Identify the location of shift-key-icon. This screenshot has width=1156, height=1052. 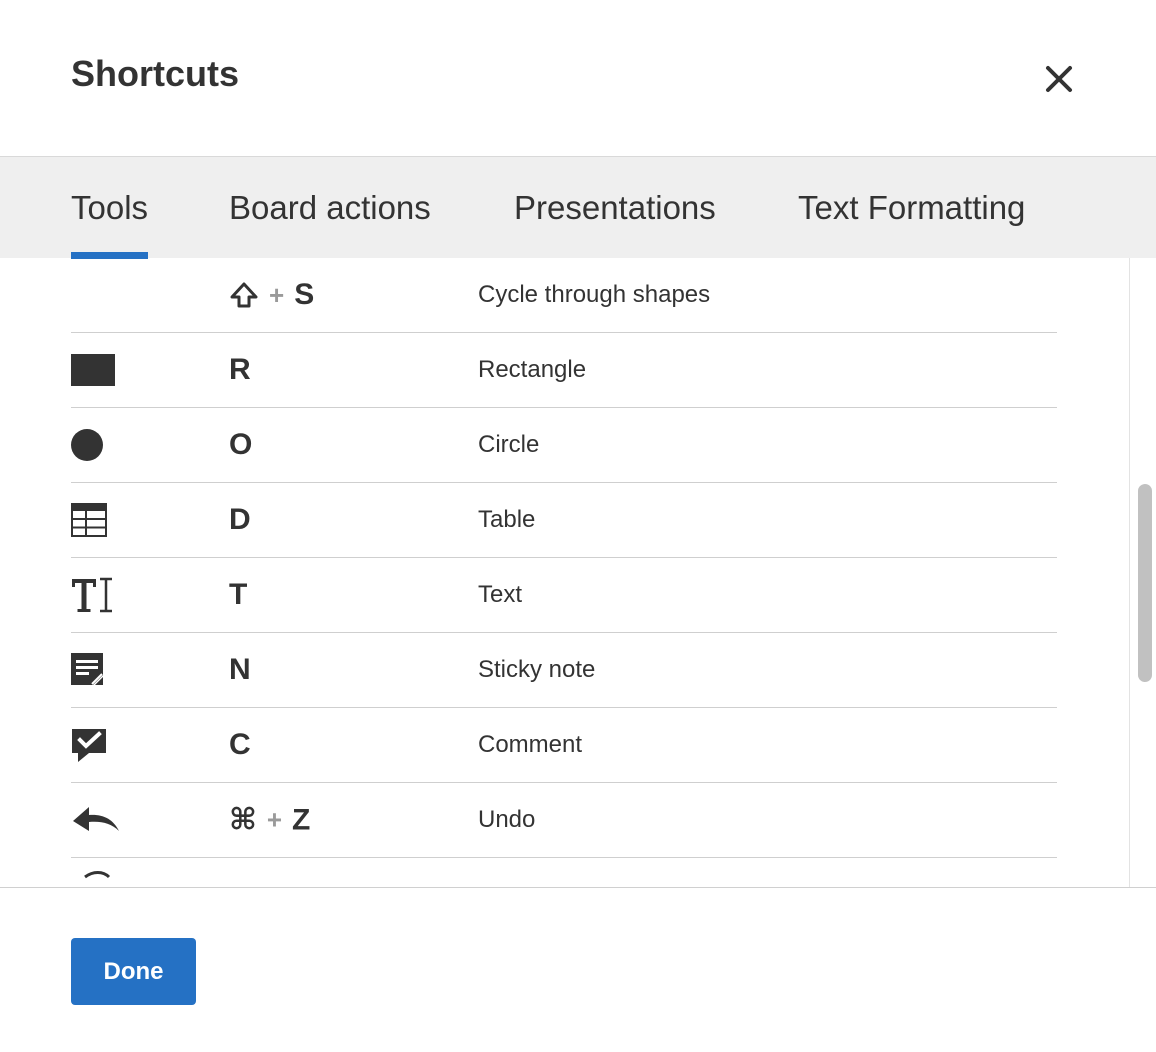
(244, 295).